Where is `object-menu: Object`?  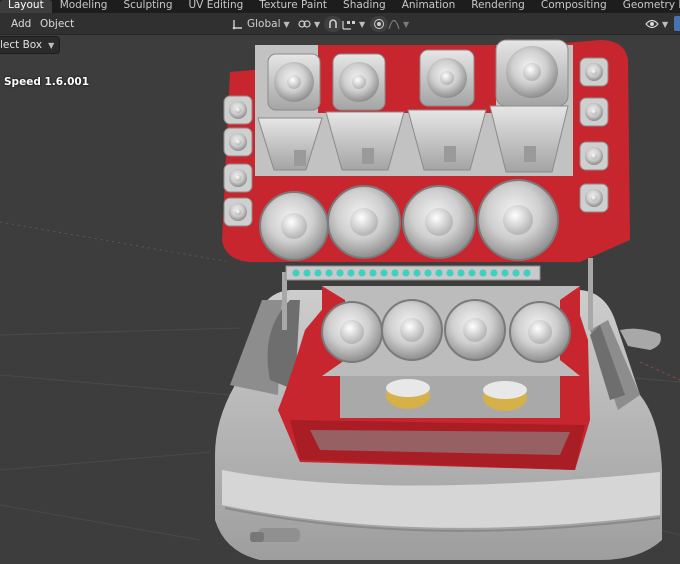
object-menu: Object is located at coordinates (57, 24).